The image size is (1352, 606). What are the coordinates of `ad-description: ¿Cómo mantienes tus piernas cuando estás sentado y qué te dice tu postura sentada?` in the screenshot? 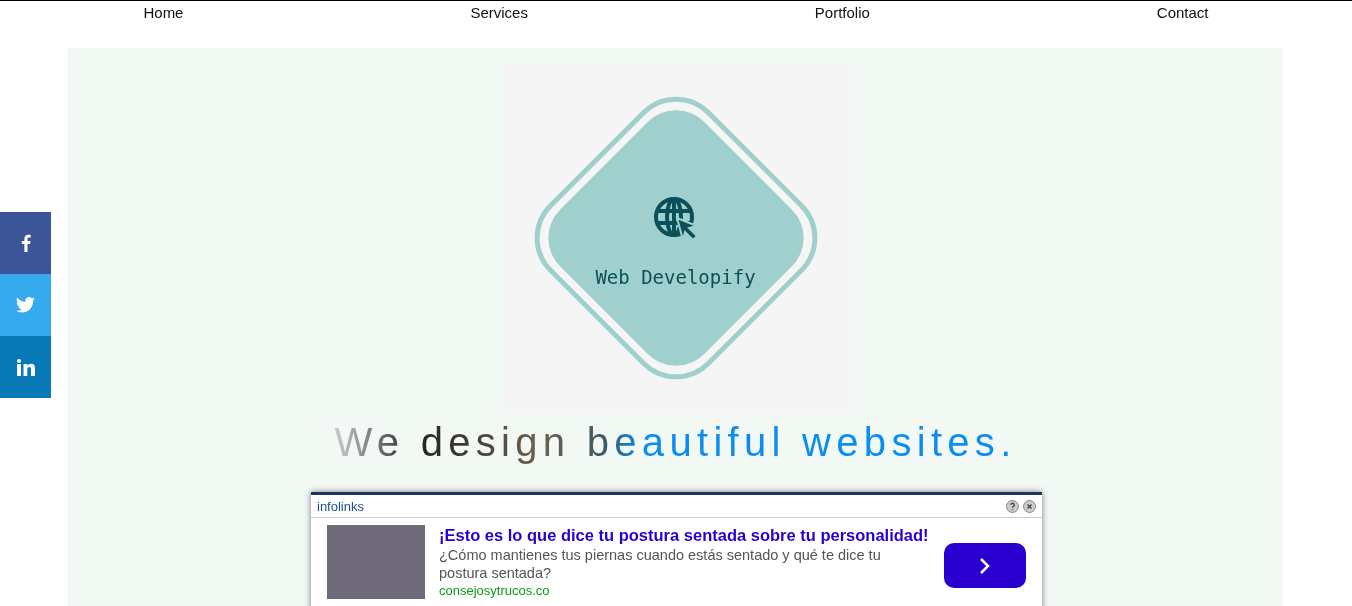 It's located at (660, 564).